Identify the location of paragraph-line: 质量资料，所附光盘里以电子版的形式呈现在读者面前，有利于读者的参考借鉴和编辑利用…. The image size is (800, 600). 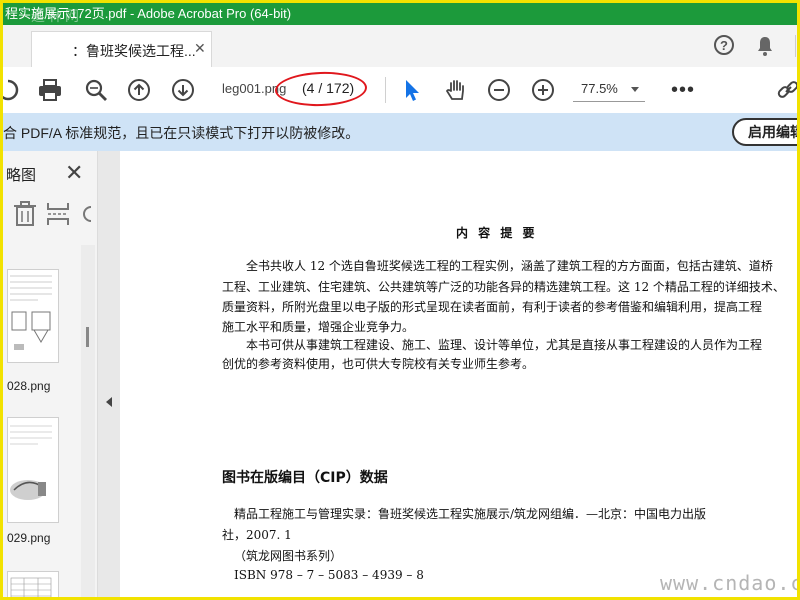
(492, 307).